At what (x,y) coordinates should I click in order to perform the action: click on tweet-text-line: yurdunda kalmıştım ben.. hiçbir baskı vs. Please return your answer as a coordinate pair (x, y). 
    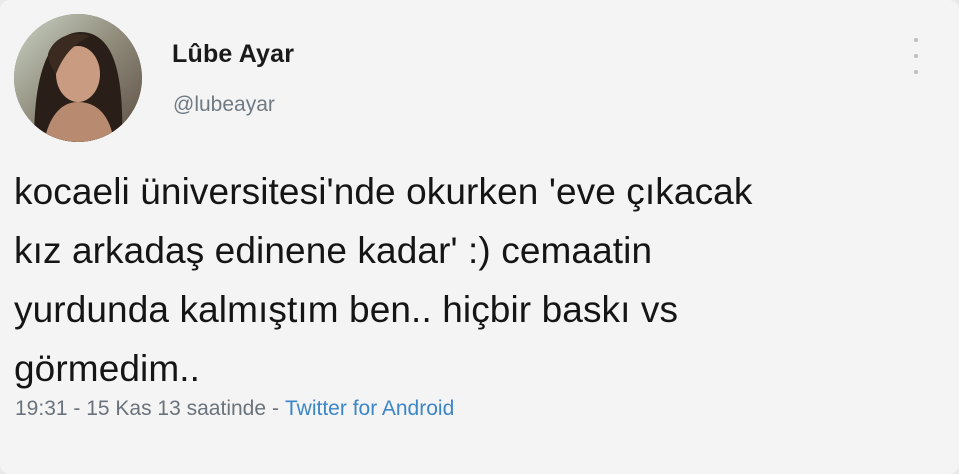
    Looking at the image, I should click on (346, 309).